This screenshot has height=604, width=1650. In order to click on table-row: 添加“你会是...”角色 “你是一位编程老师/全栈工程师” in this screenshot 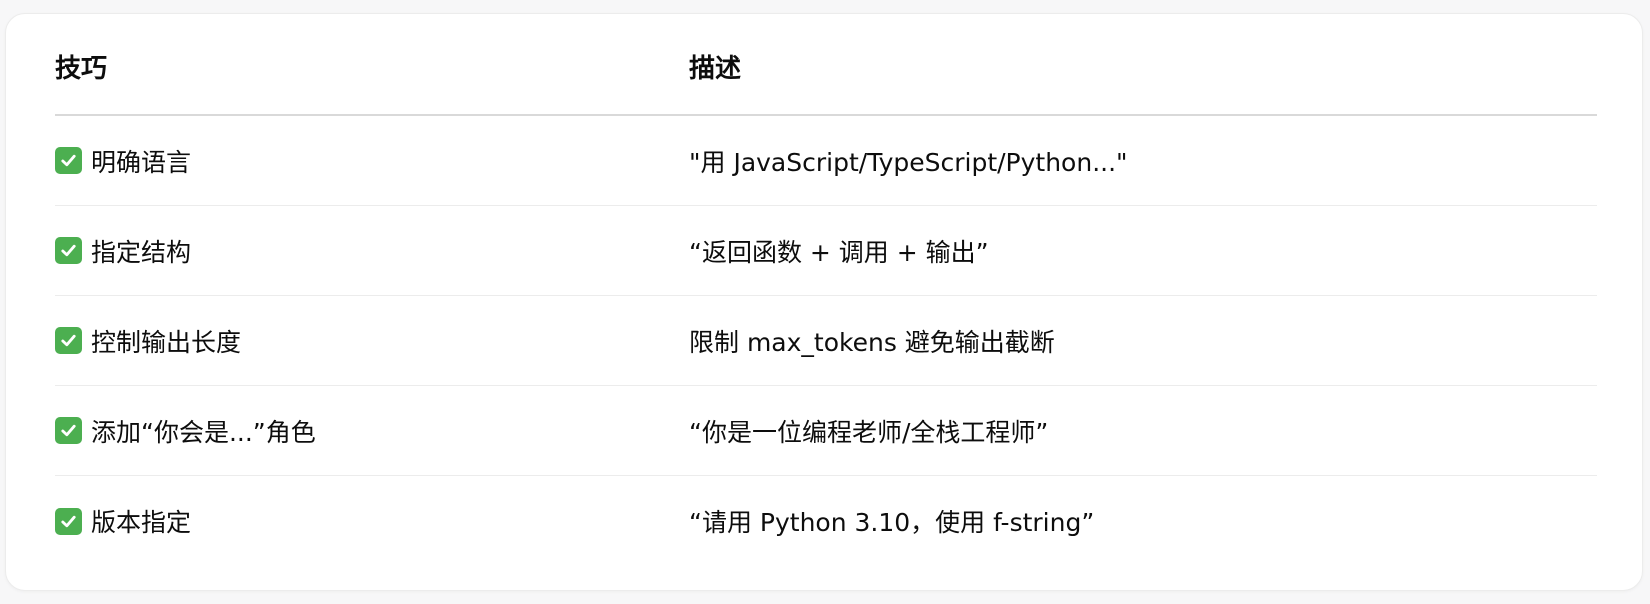, I will do `click(826, 431)`.